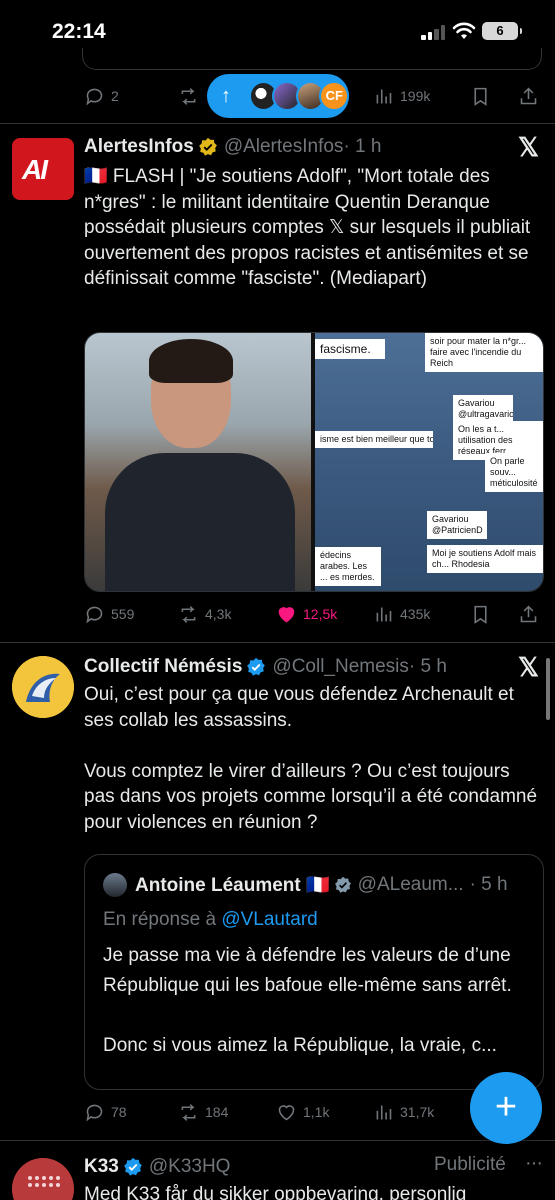 Image resolution: width=555 pixels, height=1200 pixels. What do you see at coordinates (286, 614) in the screenshot?
I see `heart-filled-icon` at bounding box center [286, 614].